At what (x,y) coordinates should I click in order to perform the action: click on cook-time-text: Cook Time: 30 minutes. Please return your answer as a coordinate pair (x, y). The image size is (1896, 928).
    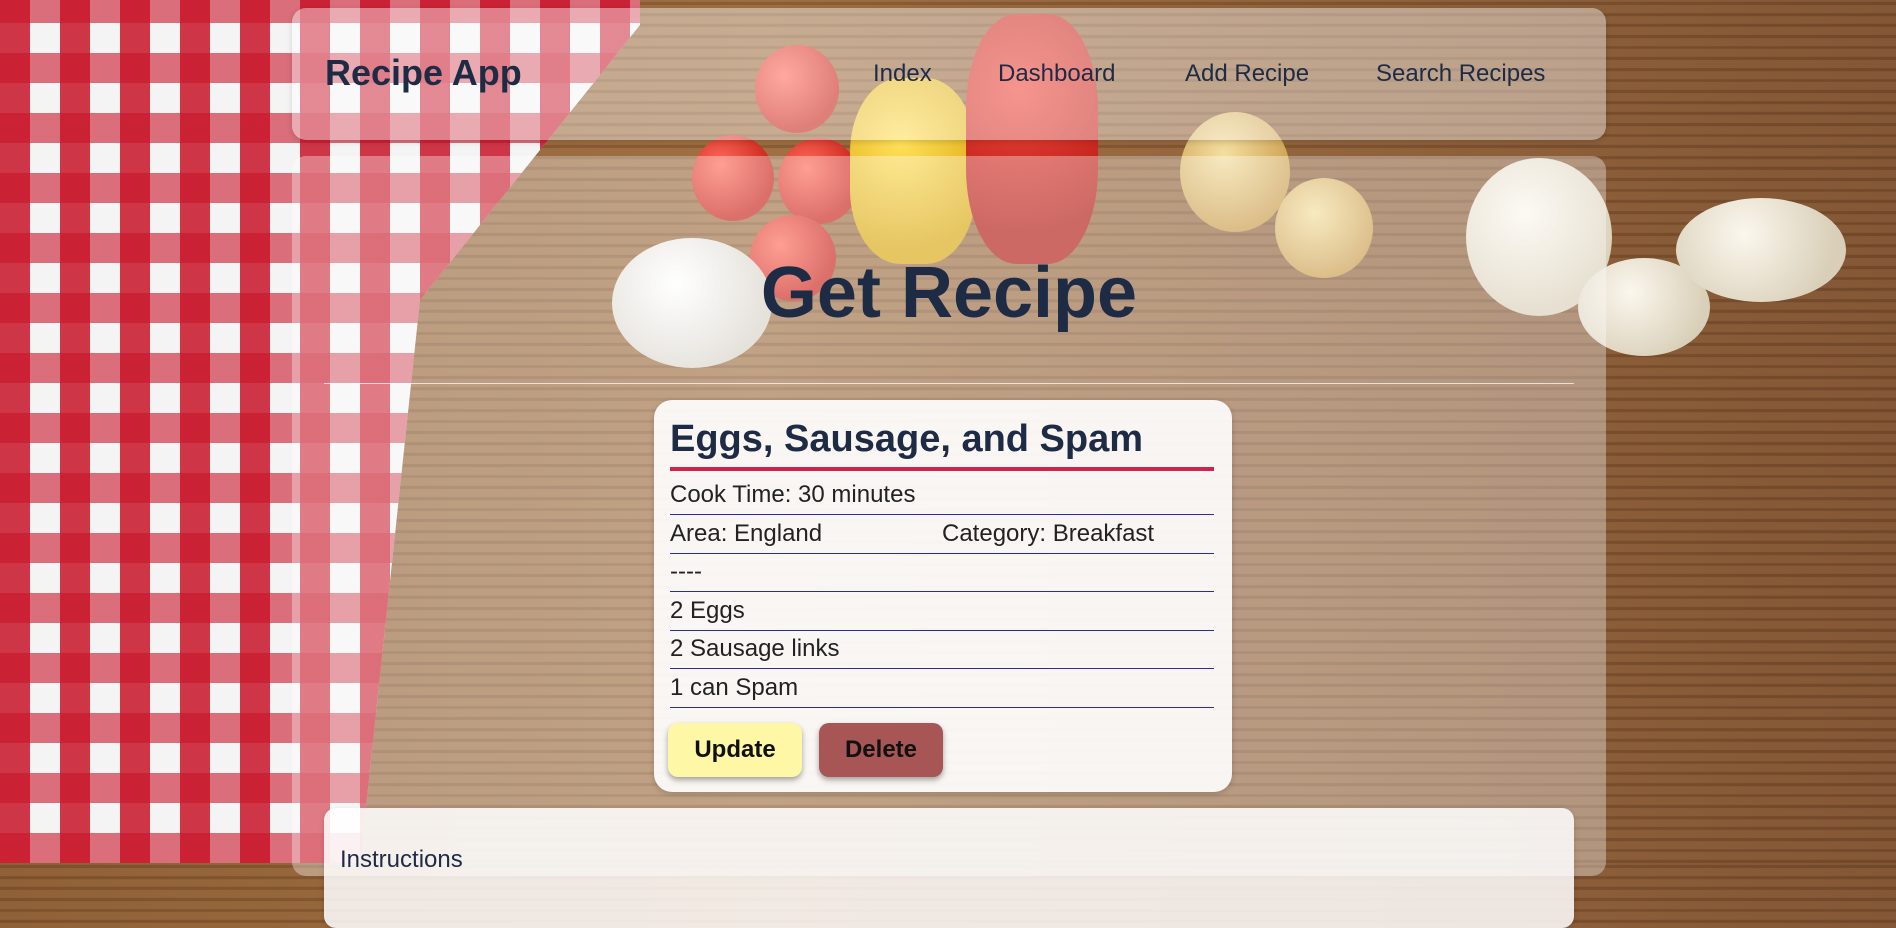
    Looking at the image, I should click on (793, 494).